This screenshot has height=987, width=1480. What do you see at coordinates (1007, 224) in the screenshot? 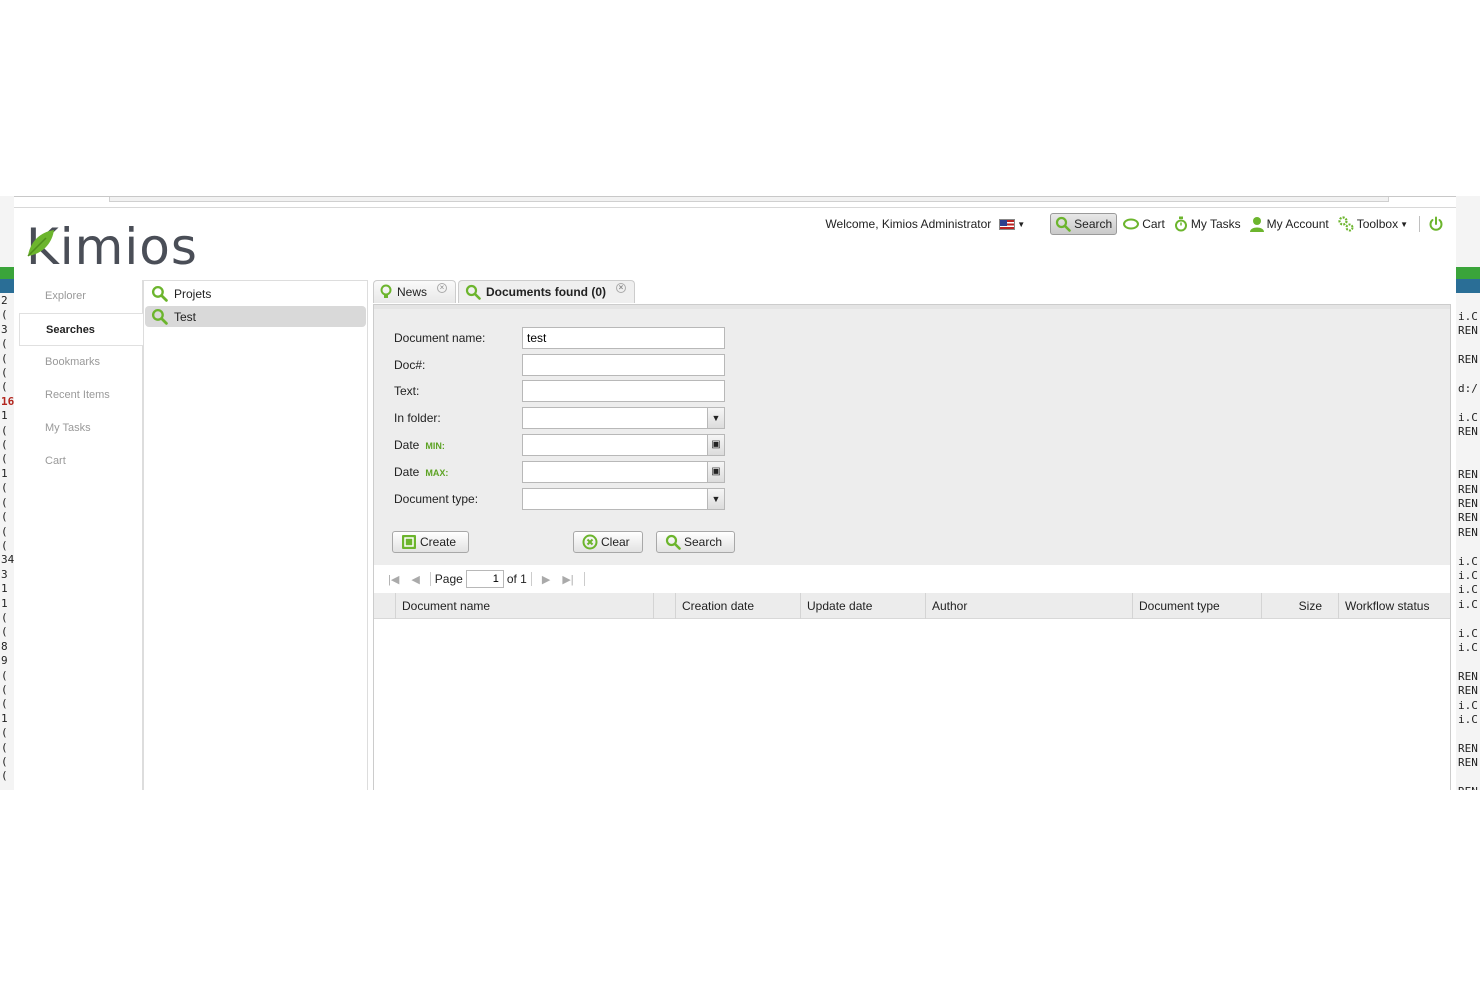
I see `us-flag-icon` at bounding box center [1007, 224].